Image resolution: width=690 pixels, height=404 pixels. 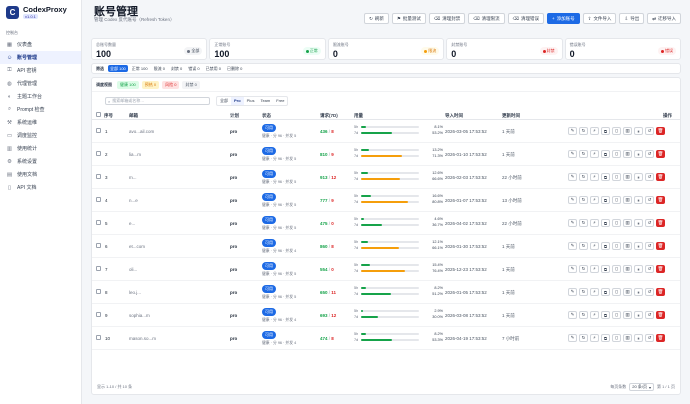 I want to click on toolbar-button: ⇪ 文件导入, so click(x=599, y=18).